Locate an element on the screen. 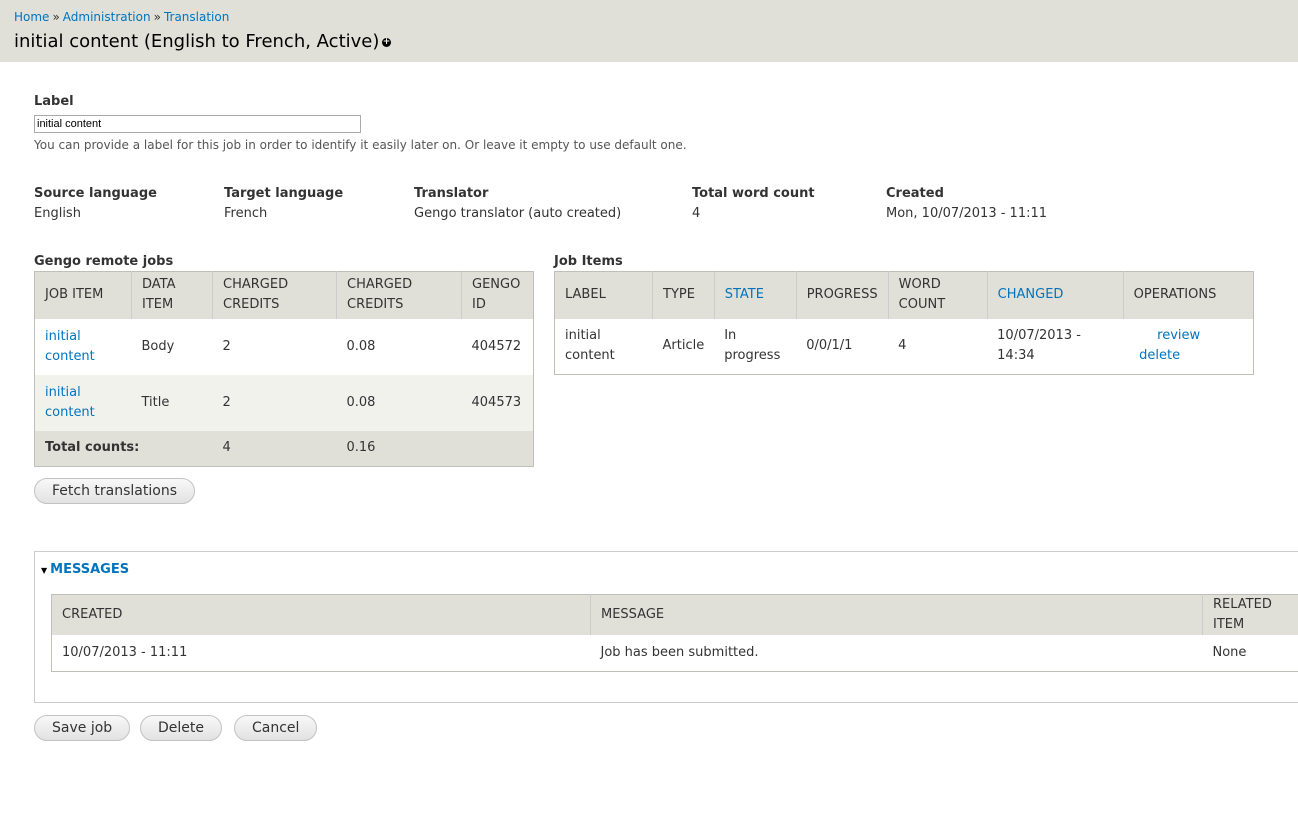 The height and width of the screenshot is (836, 1298). column-header: OPERATIONS is located at coordinates (1188, 295).